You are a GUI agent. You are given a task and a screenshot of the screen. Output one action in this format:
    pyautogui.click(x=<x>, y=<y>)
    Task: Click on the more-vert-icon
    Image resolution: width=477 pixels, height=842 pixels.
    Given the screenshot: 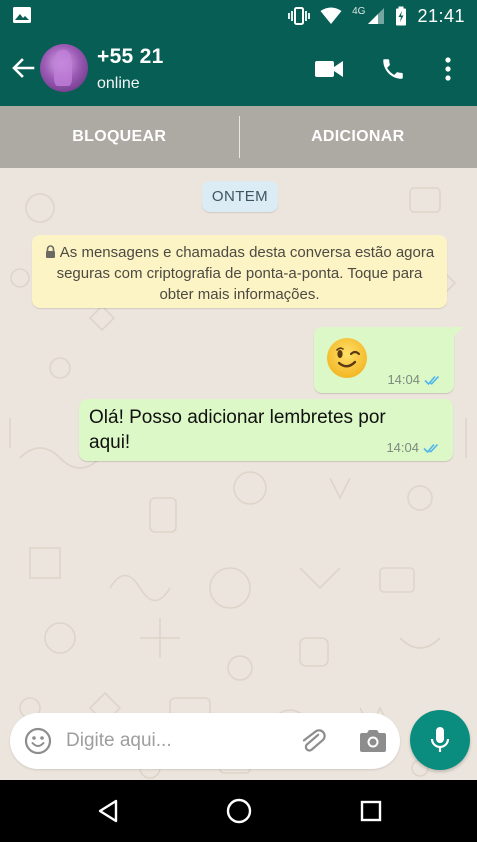 What is the action you would take?
    pyautogui.click(x=448, y=69)
    